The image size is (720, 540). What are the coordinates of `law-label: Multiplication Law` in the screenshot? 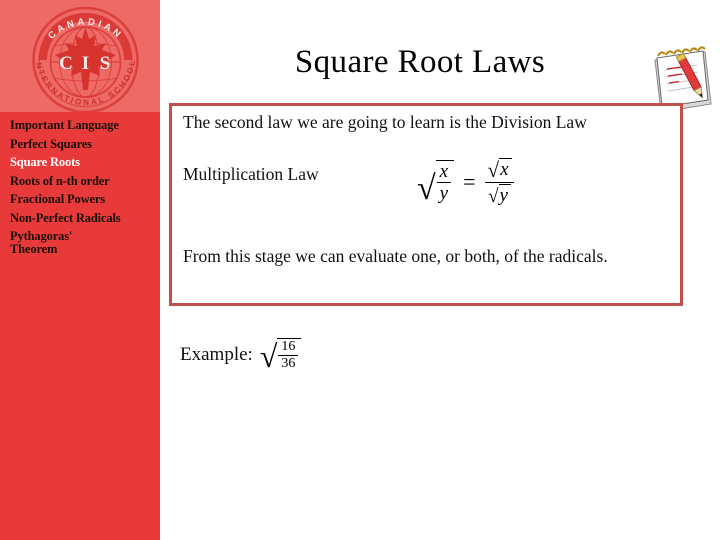 It's located at (251, 174).